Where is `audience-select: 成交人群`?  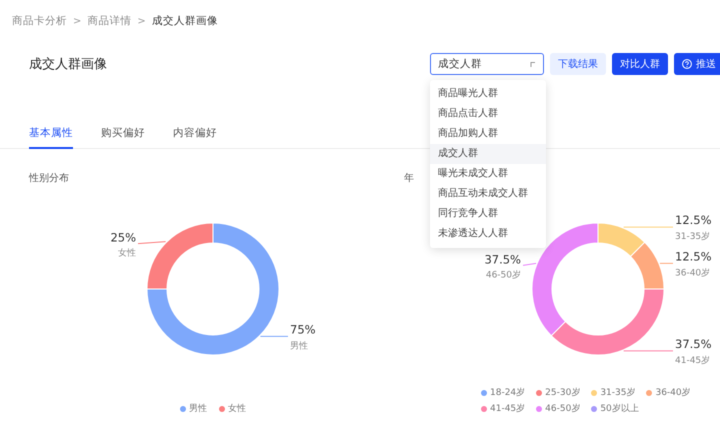 audience-select: 成交人群 is located at coordinates (487, 64).